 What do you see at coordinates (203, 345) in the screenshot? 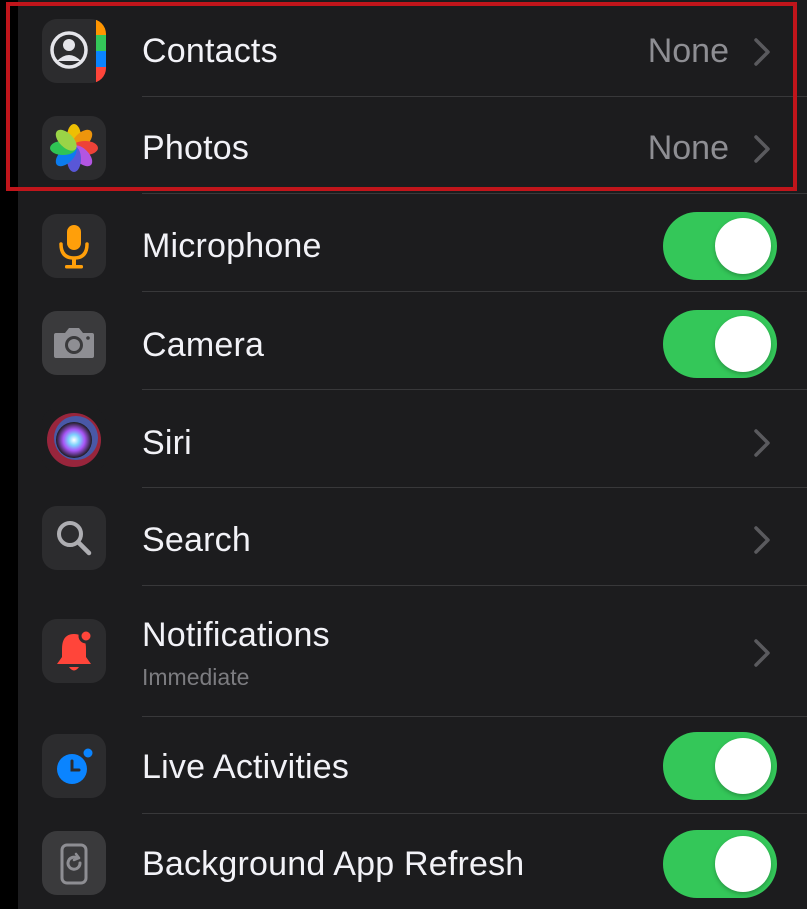
I see `camera-label: Camera` at bounding box center [203, 345].